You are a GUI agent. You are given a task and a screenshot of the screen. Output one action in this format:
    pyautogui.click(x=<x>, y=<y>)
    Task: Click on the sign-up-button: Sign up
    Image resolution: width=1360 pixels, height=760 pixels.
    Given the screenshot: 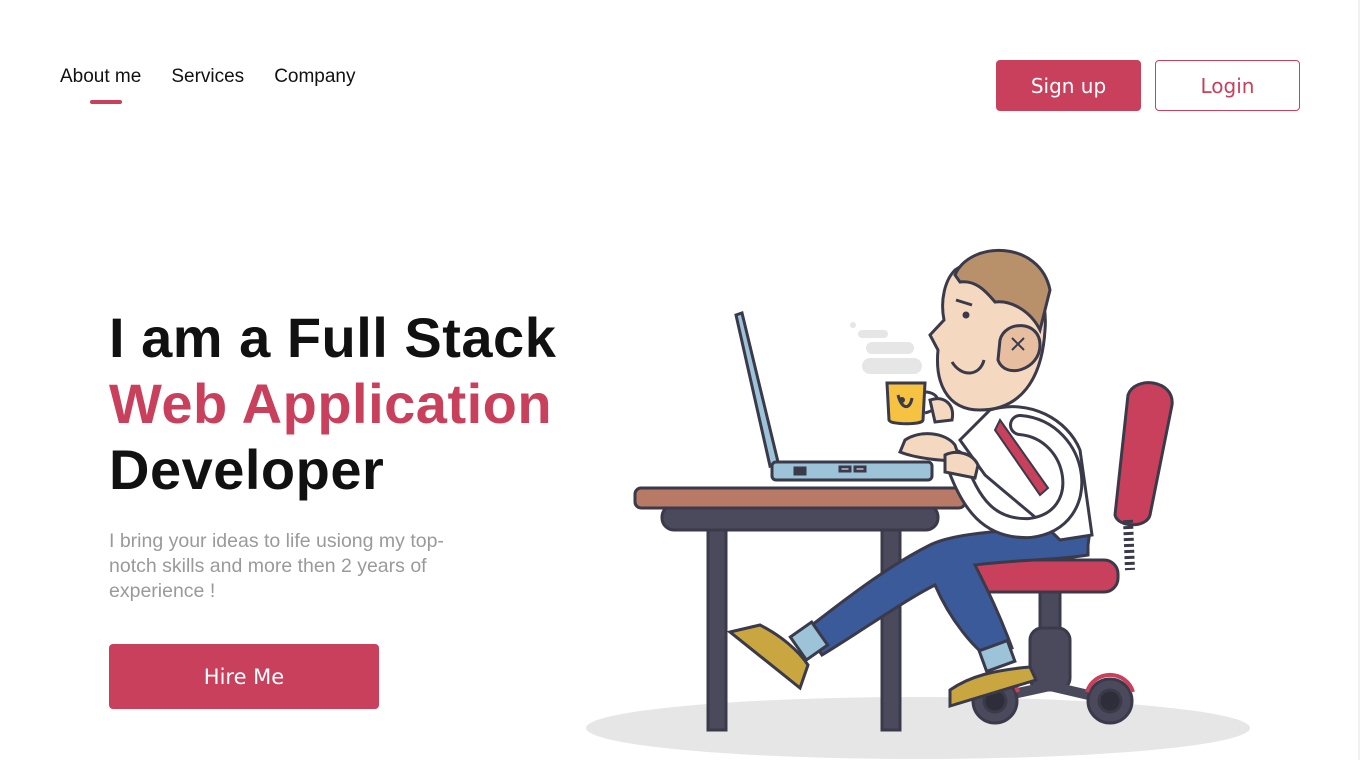 What is the action you would take?
    pyautogui.click(x=1068, y=85)
    